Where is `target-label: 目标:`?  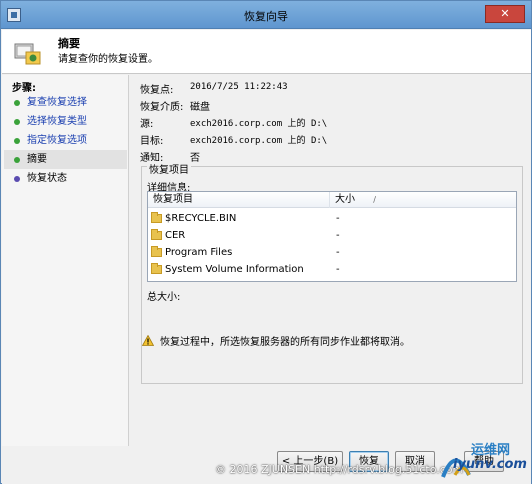 target-label: 目标: is located at coordinates (152, 141).